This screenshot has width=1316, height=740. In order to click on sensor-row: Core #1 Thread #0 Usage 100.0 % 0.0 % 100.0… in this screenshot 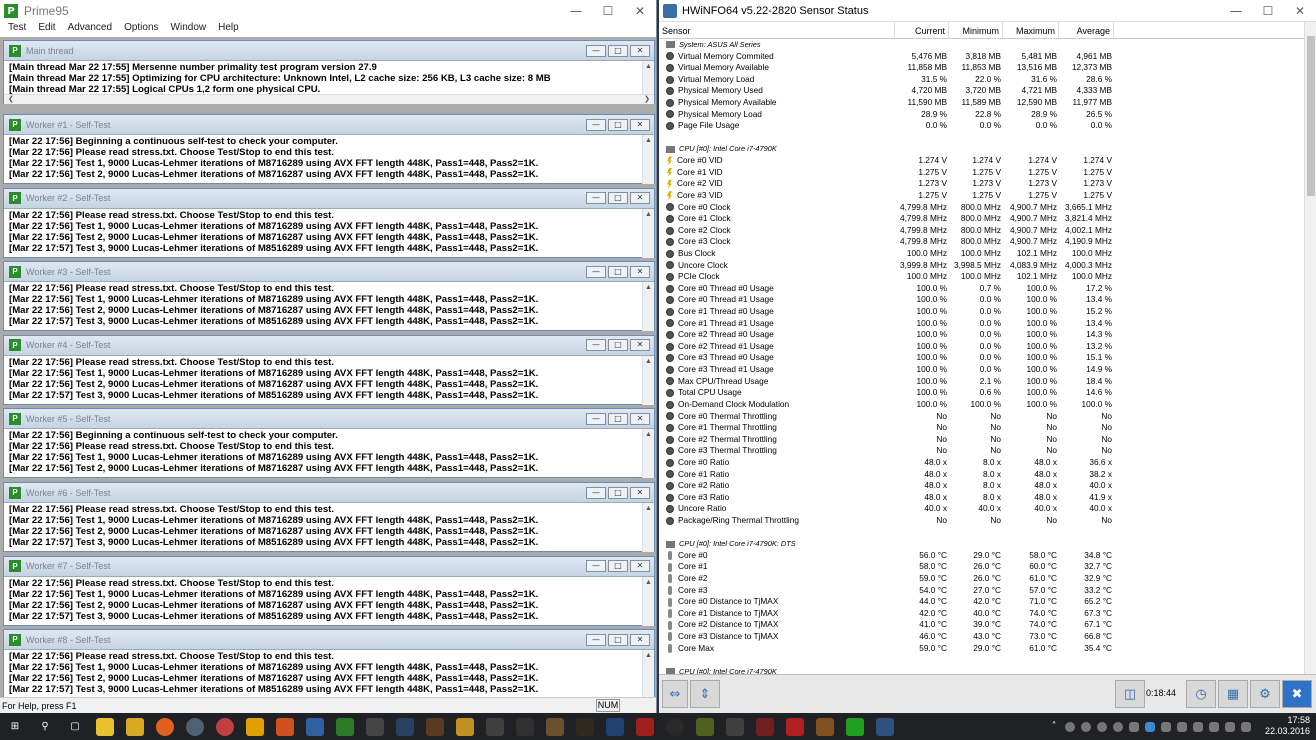, I will do `click(981, 312)`.